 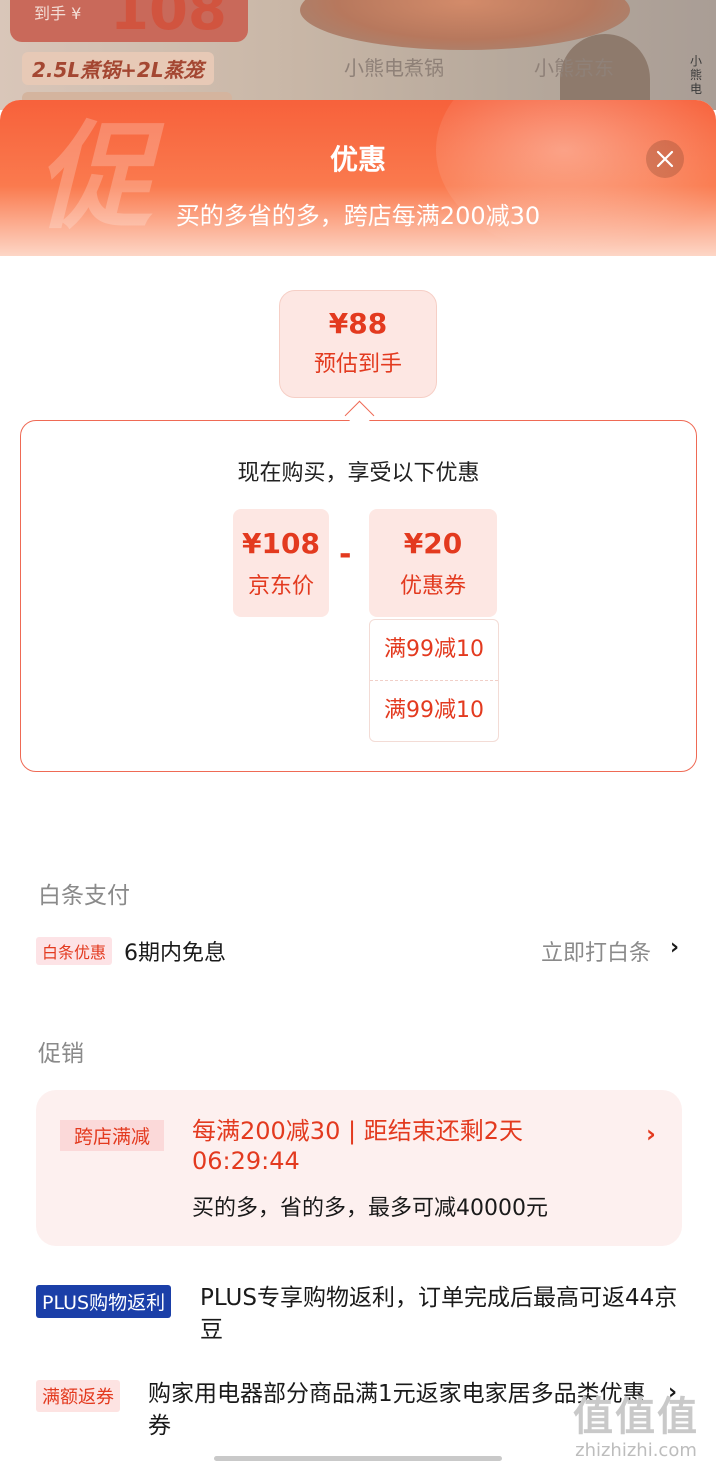 What do you see at coordinates (358, 180) in the screenshot?
I see `sheet-header: 促 优惠 买的多省的多，跨店每满200减30` at bounding box center [358, 180].